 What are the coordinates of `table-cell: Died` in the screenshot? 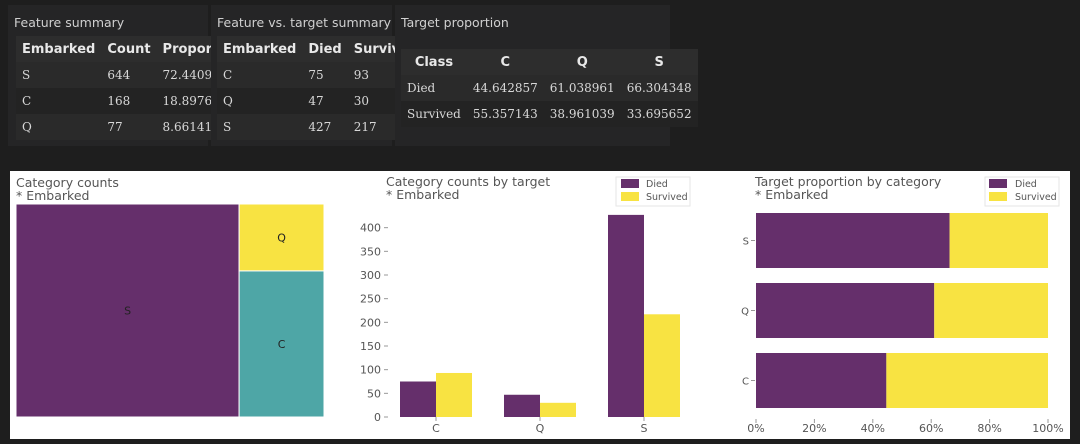 It's located at (434, 88).